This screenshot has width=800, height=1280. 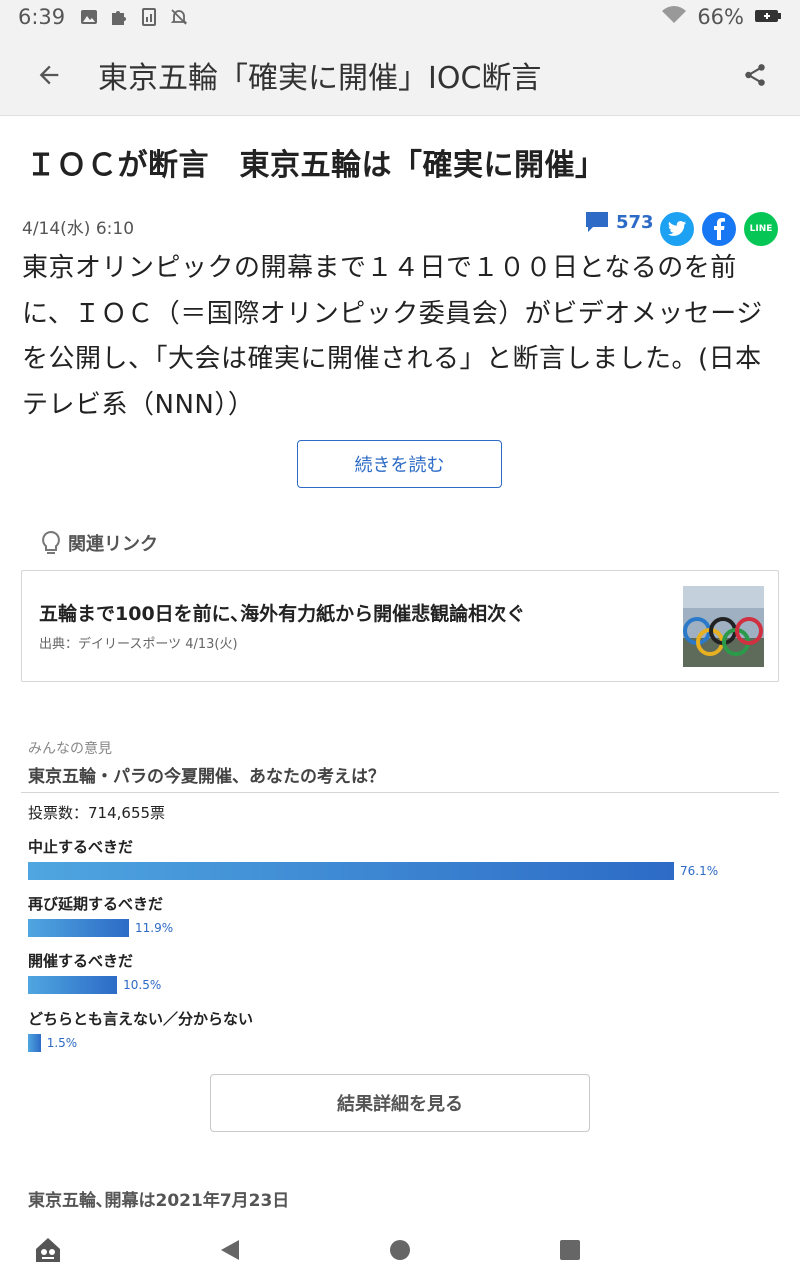 What do you see at coordinates (402, 228) in the screenshot?
I see `article-meta: 4/14(水) 6:10 573 LINE` at bounding box center [402, 228].